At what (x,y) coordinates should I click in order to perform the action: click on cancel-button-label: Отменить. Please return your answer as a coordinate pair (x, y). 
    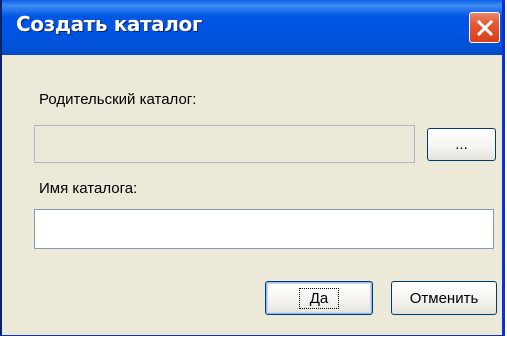
    Looking at the image, I should click on (444, 298).